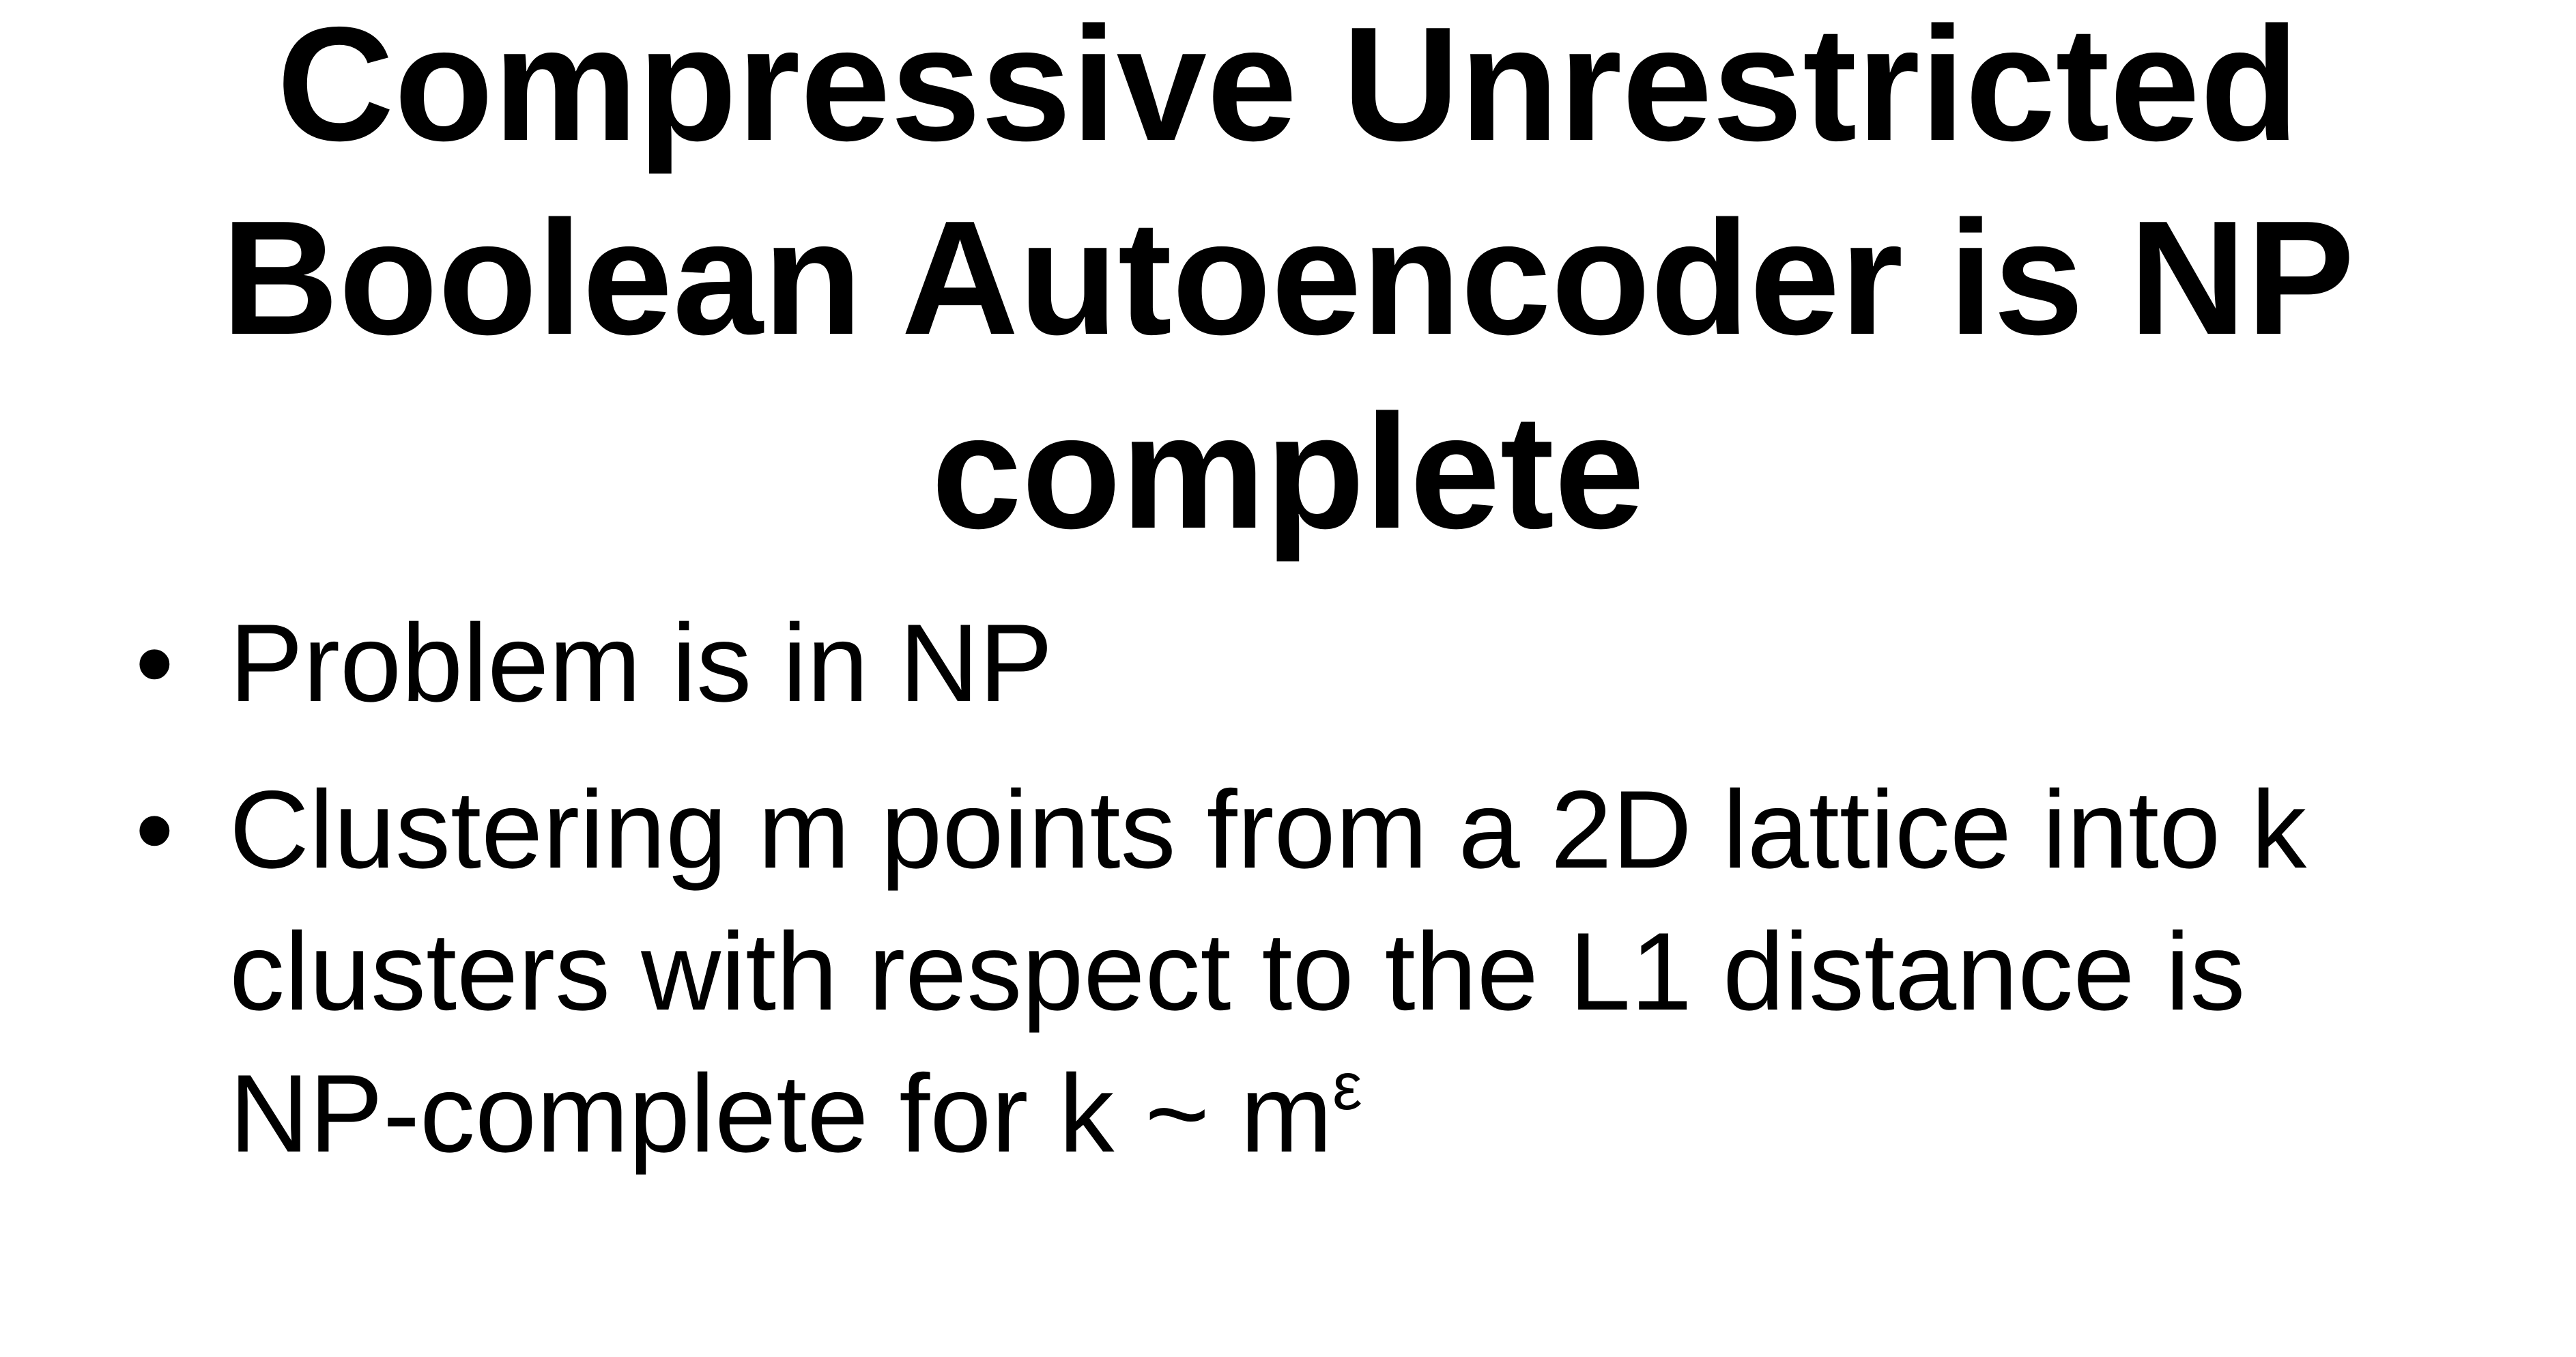 The image size is (2576, 1357). I want to click on epsilon-superscript: ε, so click(1347, 1086).